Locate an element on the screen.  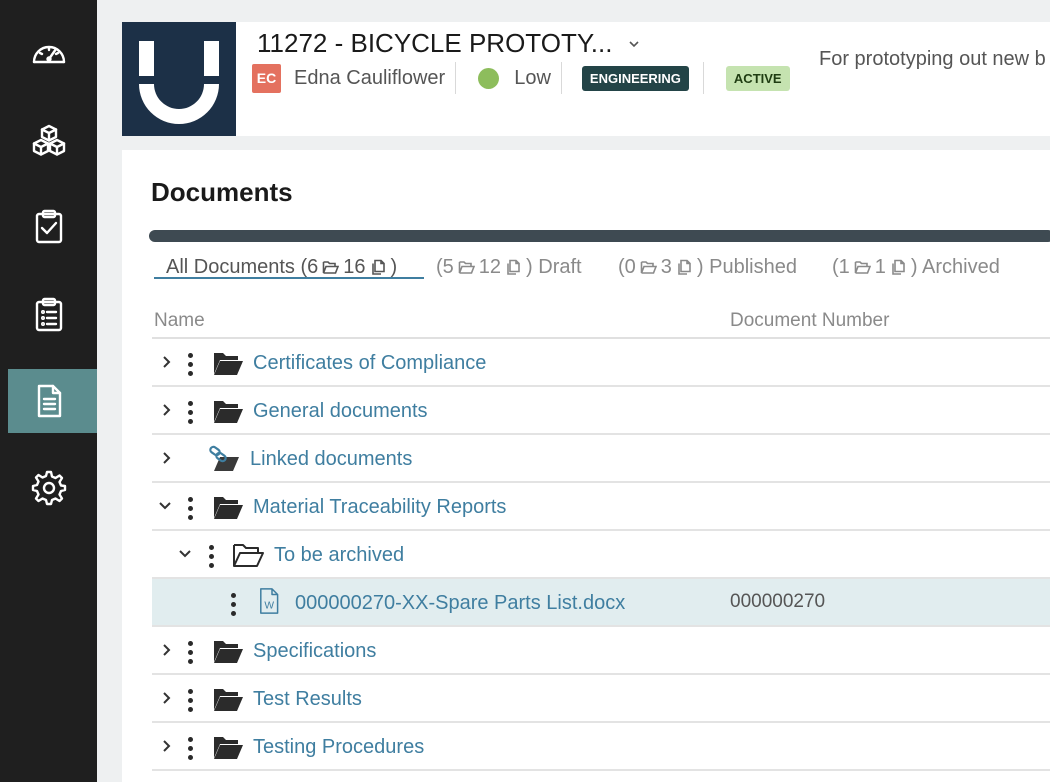
folder-name: To be archived is located at coordinates (339, 555).